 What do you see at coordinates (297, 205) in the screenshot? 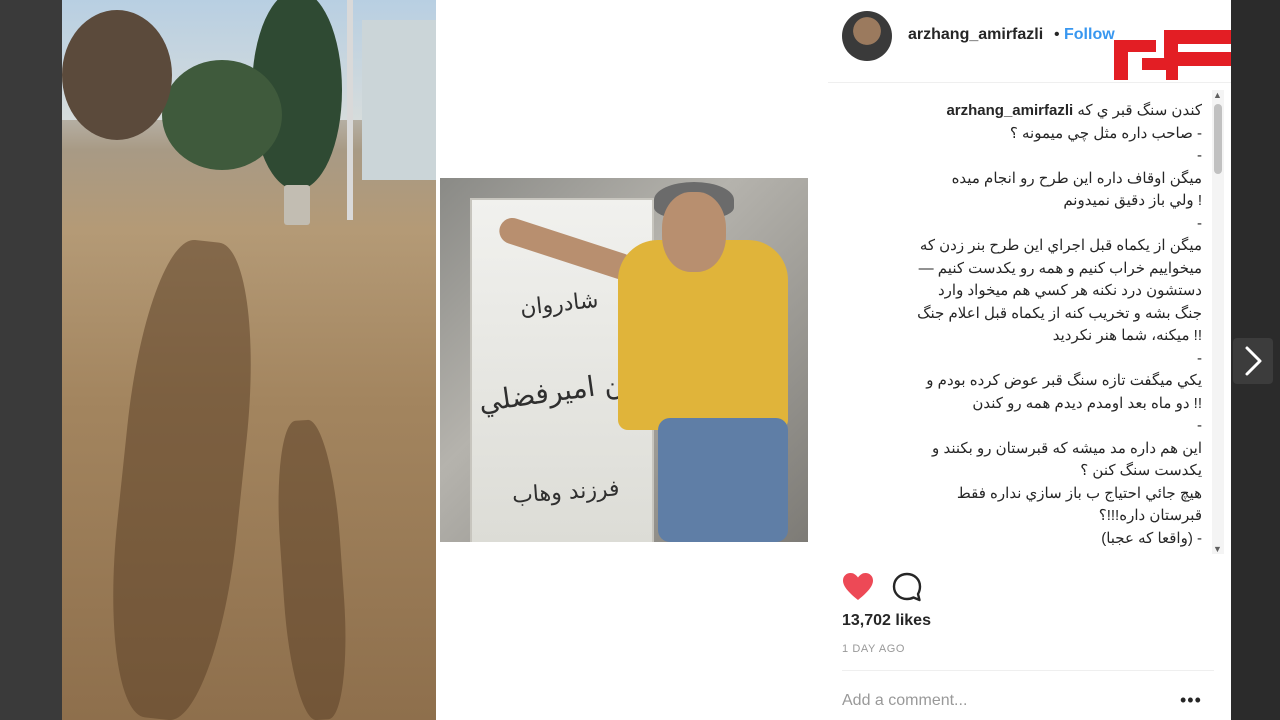
I see `photo-post` at bounding box center [297, 205].